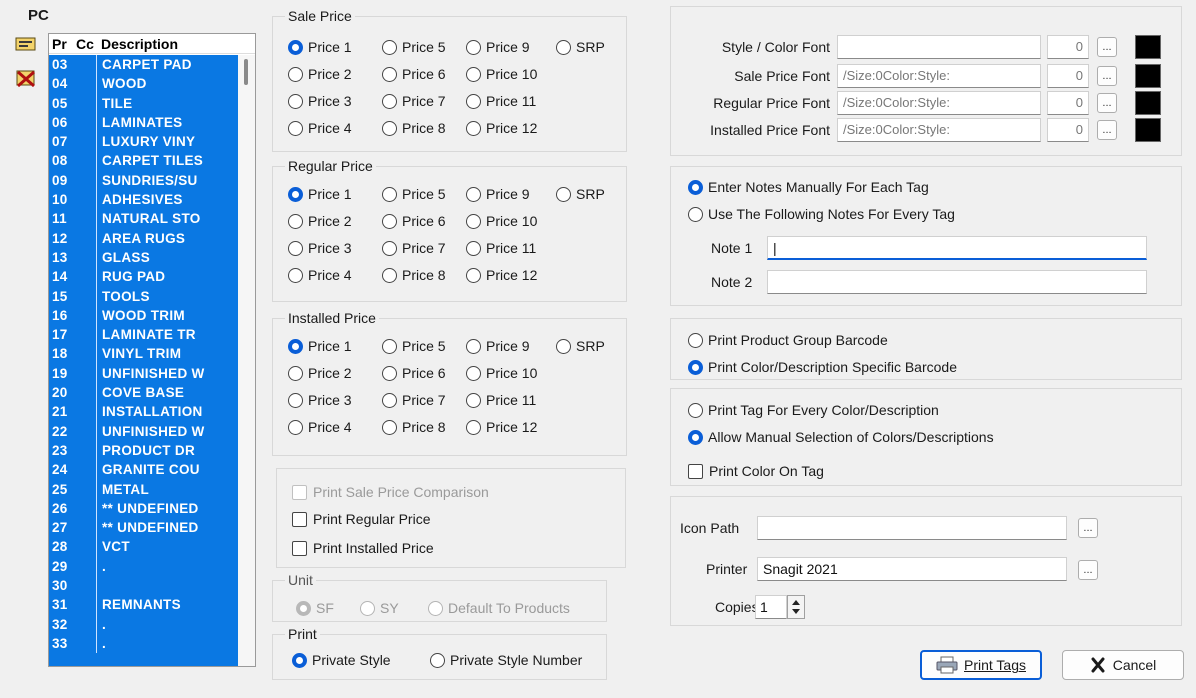  Describe the element at coordinates (320, 47) in the screenshot. I see `sale-price-option-1: Price 1` at that location.